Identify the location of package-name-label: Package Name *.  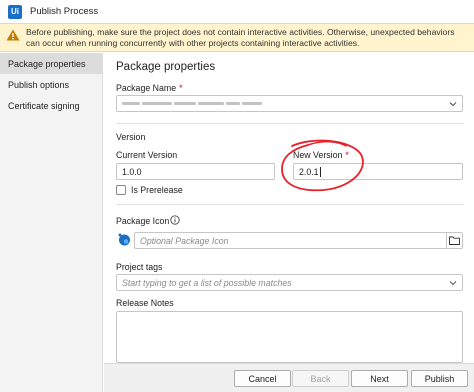
(149, 88).